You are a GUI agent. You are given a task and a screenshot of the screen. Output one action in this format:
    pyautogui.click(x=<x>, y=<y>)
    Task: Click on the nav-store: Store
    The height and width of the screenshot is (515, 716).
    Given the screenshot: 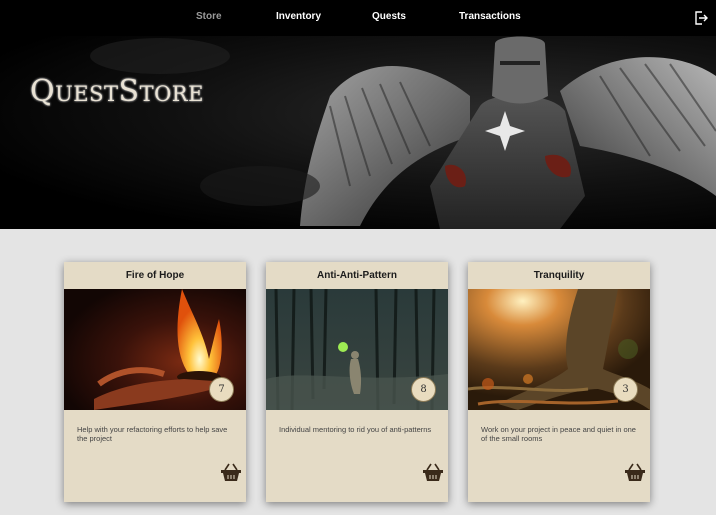 What is the action you would take?
    pyautogui.click(x=209, y=16)
    